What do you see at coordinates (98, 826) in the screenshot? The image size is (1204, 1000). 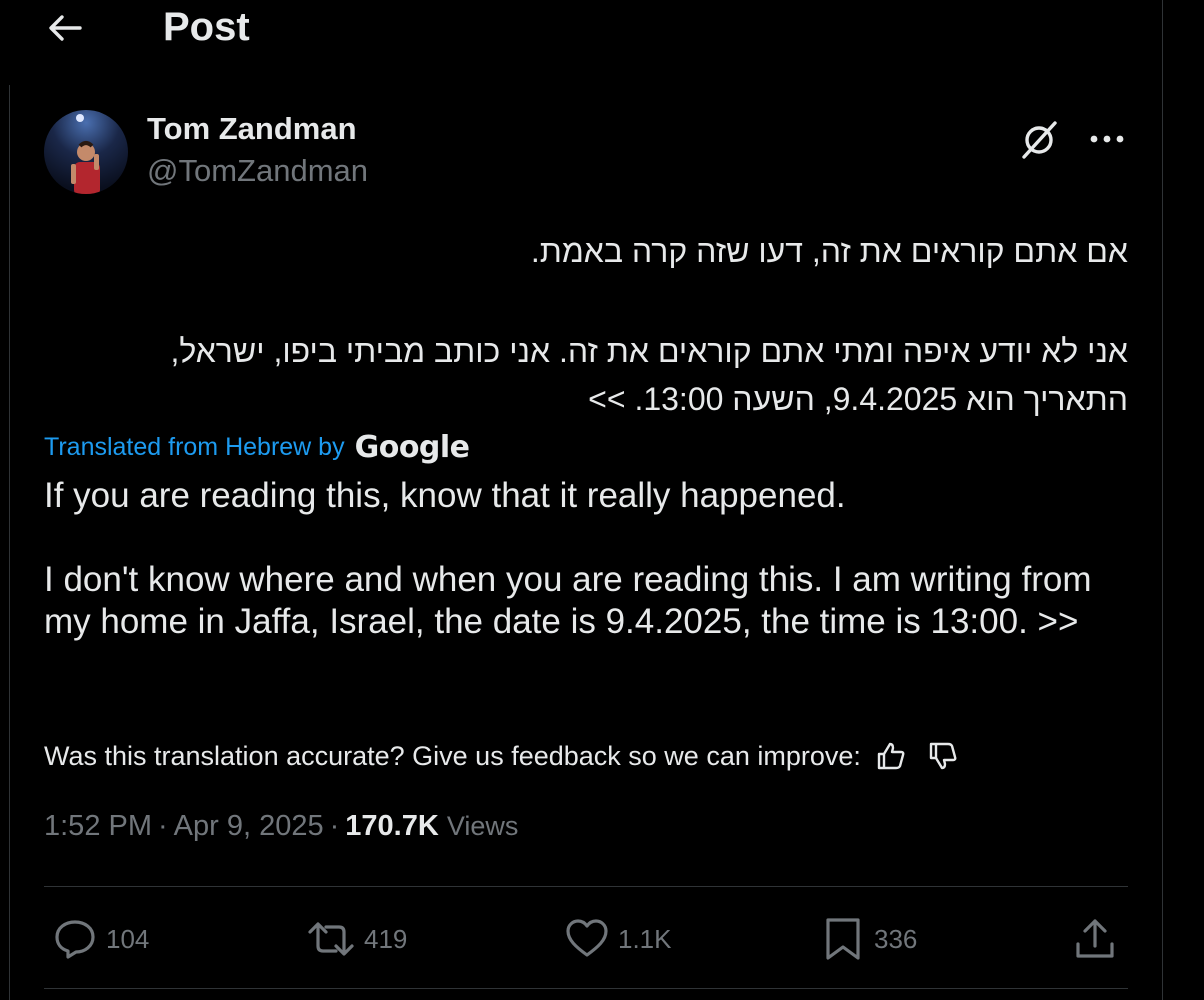 I see `post-time: 1:52 PM` at bounding box center [98, 826].